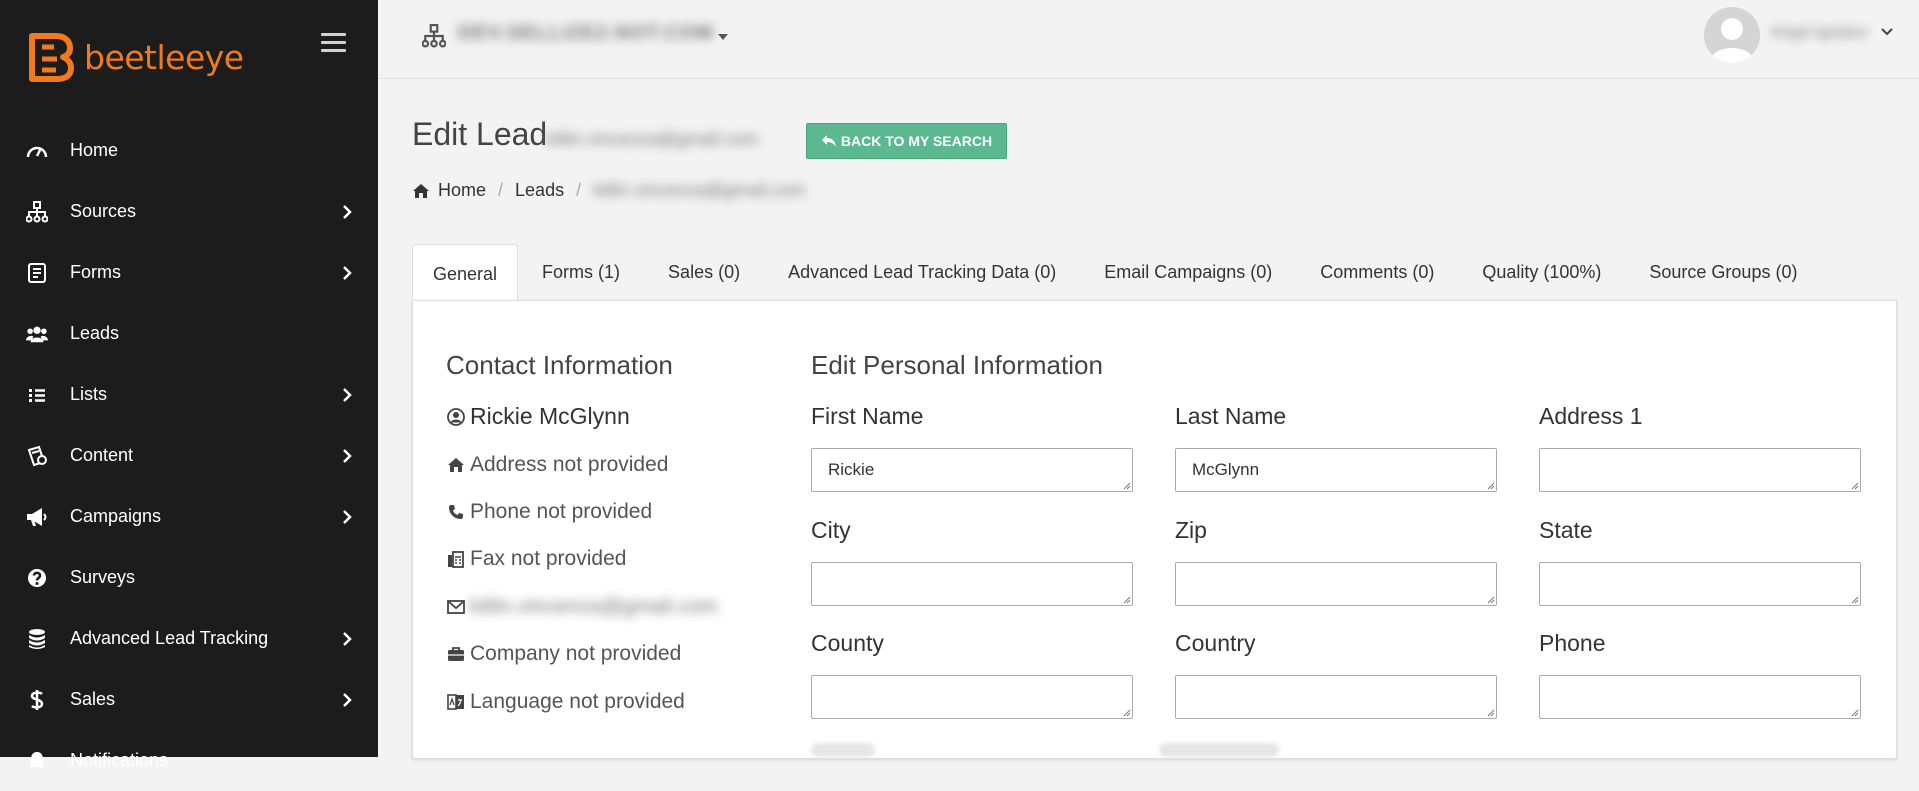 The width and height of the screenshot is (1919, 791). What do you see at coordinates (922, 272) in the screenshot?
I see `tab-advanced-lead-tracking-data: Advanced Lead Tracking Data (0)` at bounding box center [922, 272].